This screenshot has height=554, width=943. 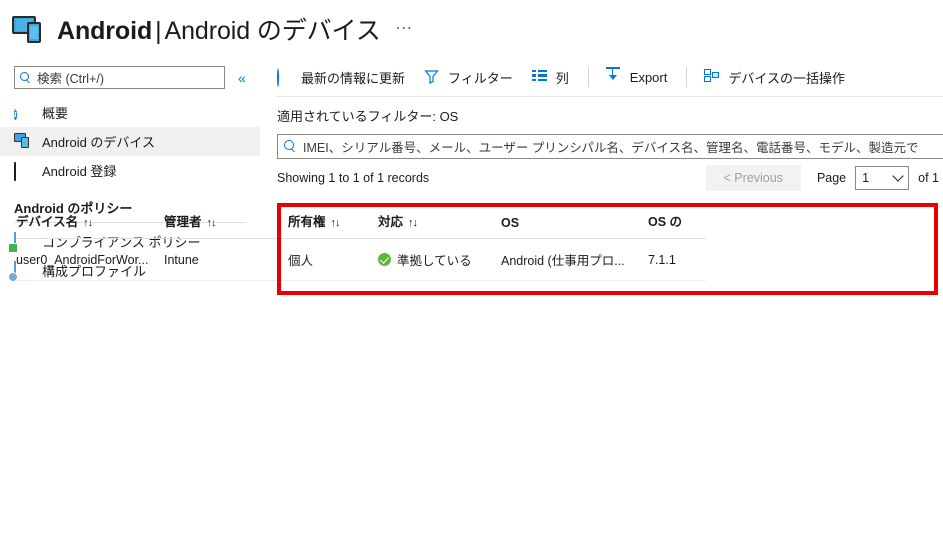 I want to click on info-icon: i, so click(x=15, y=114).